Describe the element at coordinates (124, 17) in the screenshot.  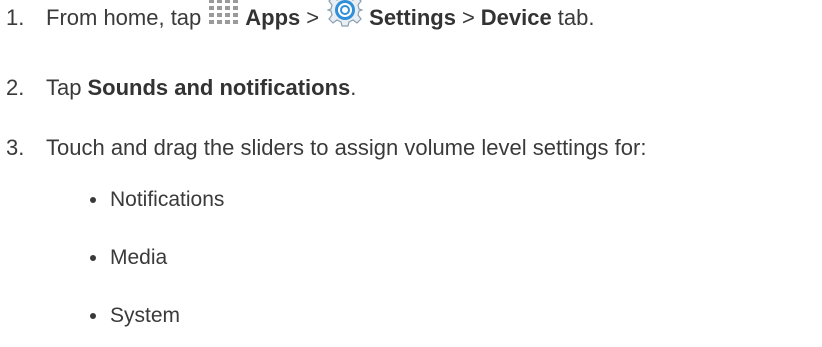
I see `step-text: From home, tap` at that location.